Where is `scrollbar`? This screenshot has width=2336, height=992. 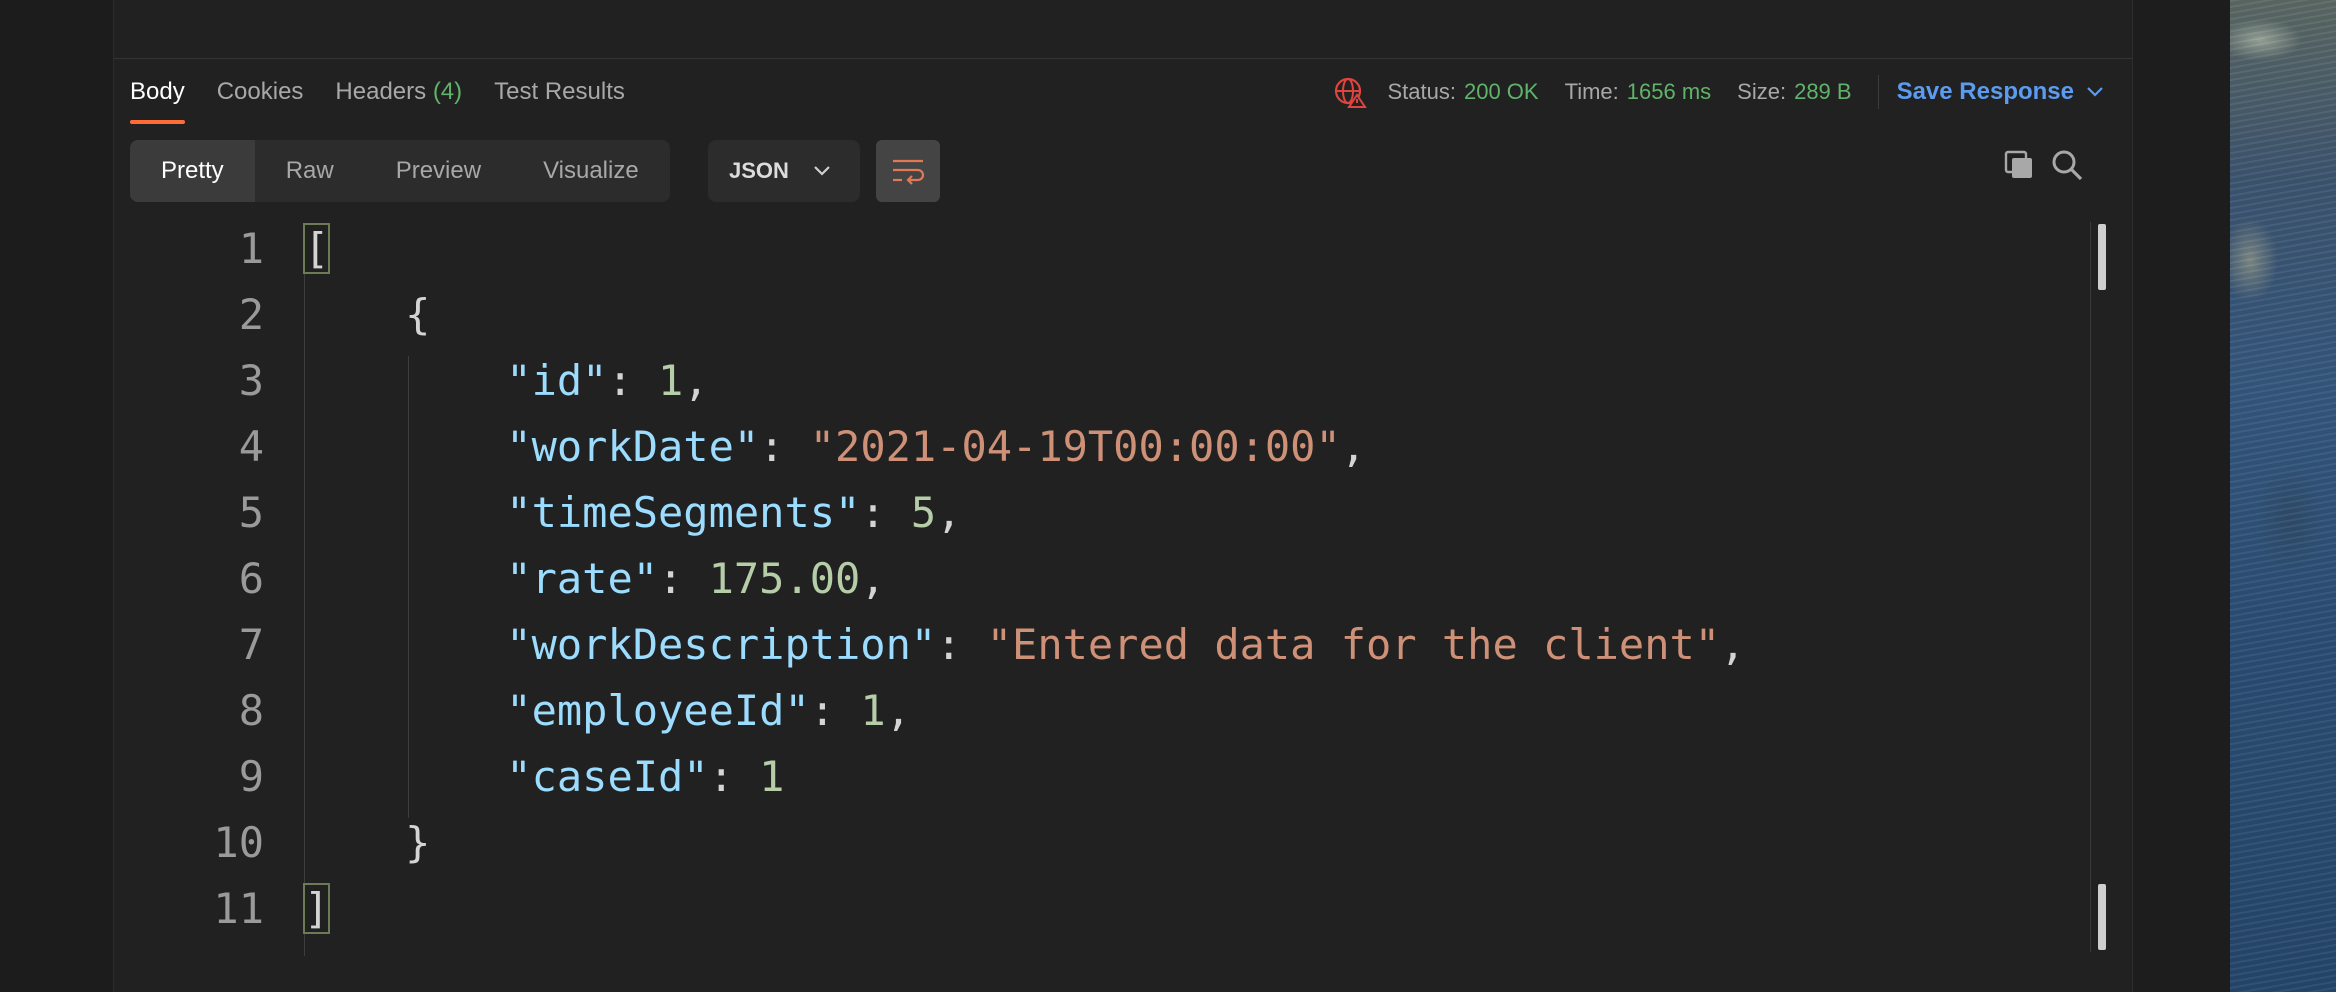
scrollbar is located at coordinates (2097, 587).